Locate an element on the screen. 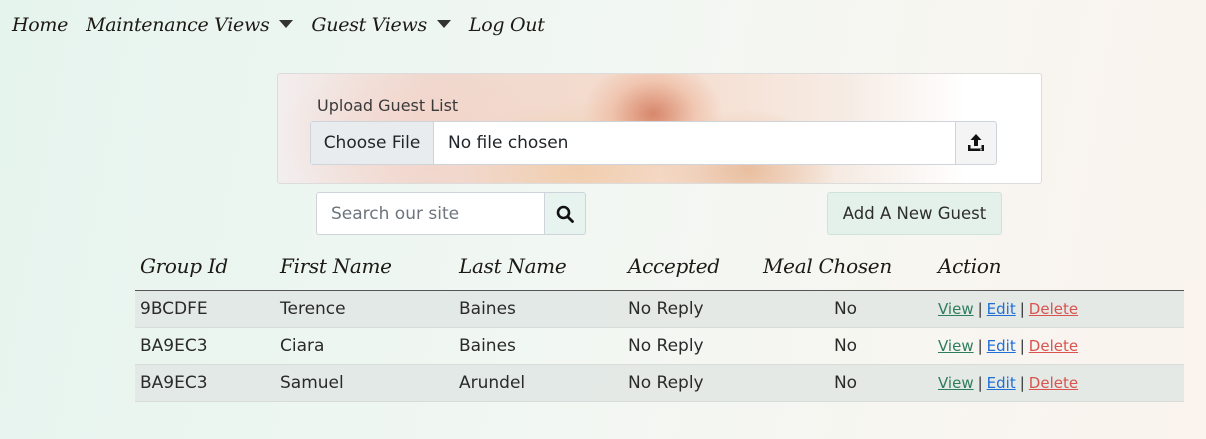  column-header-meal-chosen: Meal Chosen is located at coordinates (845, 266).